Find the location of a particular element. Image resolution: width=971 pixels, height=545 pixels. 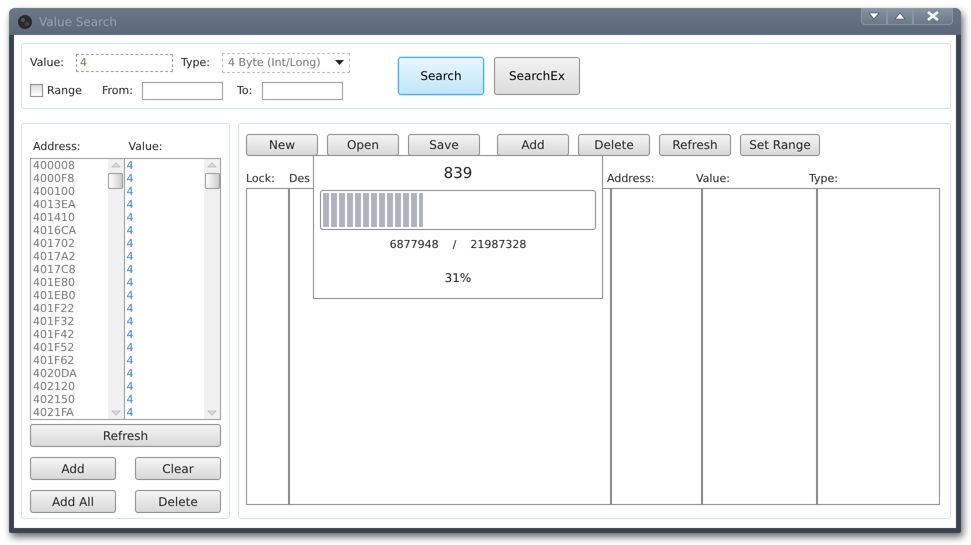

list-item: 400100 is located at coordinates (70, 191).